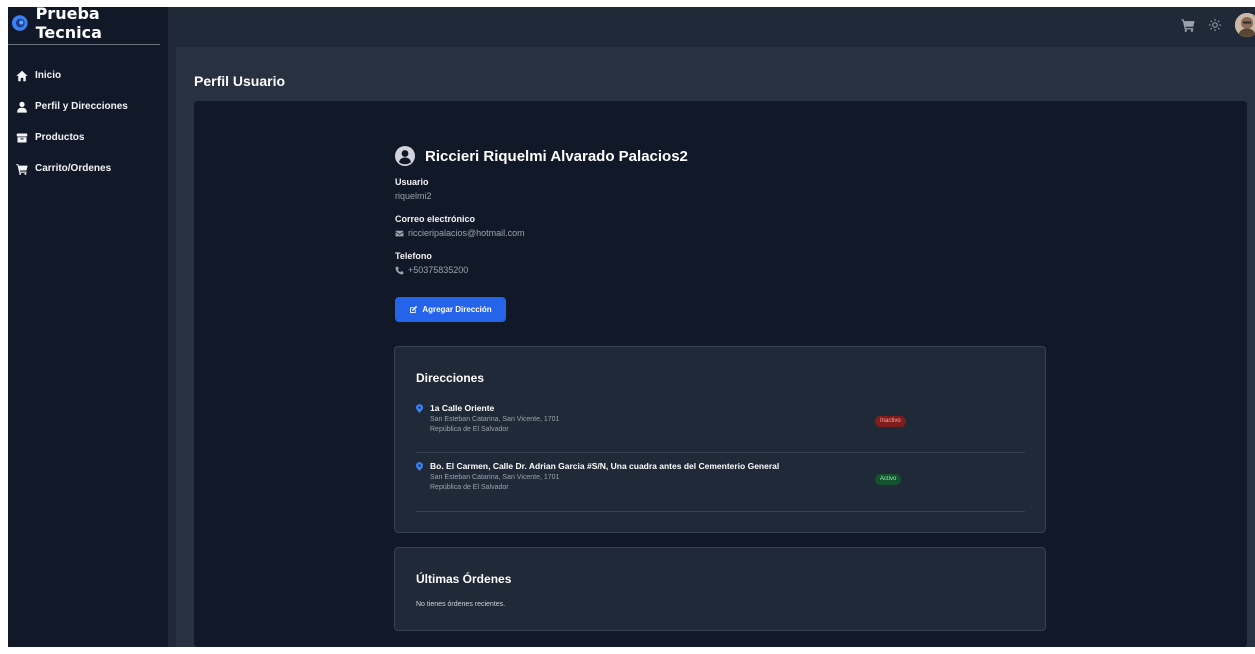 Image resolution: width=1255 pixels, height=654 pixels. What do you see at coordinates (399, 270) in the screenshot?
I see `phone-icon` at bounding box center [399, 270].